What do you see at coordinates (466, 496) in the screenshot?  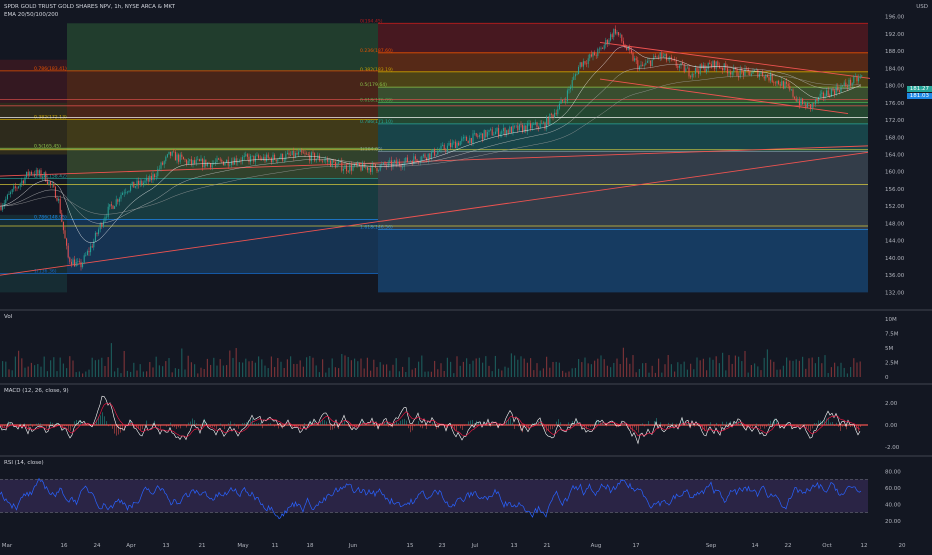 I see `rsi-pane: 80.0060.0040.0020.00 RSI (14, close)` at bounding box center [466, 496].